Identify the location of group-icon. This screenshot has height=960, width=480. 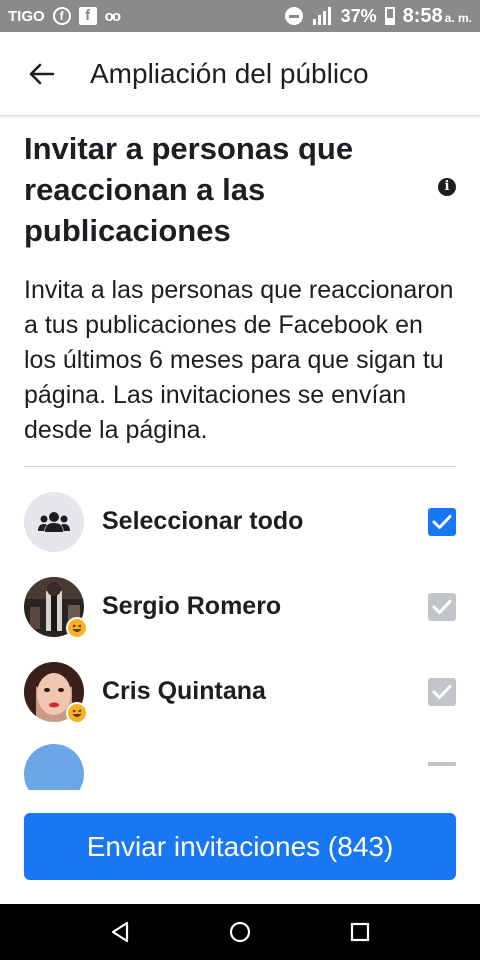
(54, 521).